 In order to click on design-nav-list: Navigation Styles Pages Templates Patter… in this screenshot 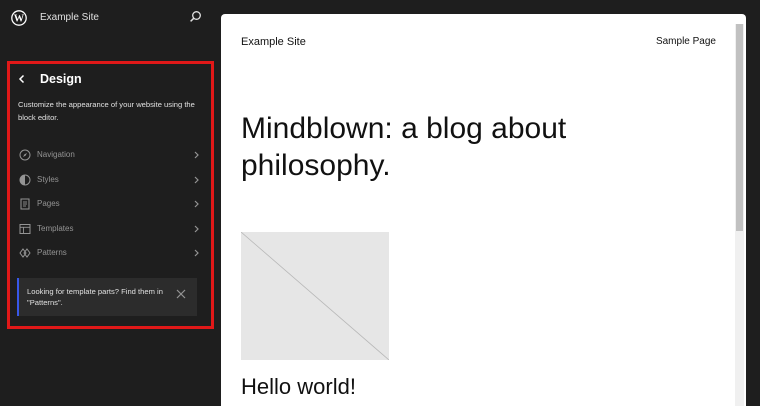, I will do `click(110, 204)`.